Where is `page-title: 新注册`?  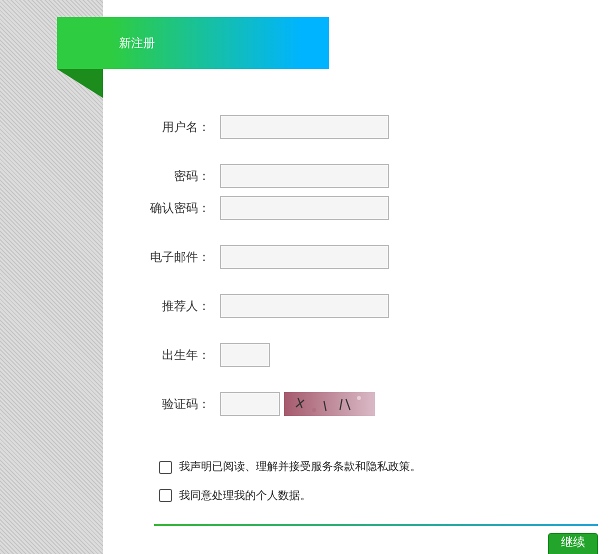 page-title: 新注册 is located at coordinates (137, 43).